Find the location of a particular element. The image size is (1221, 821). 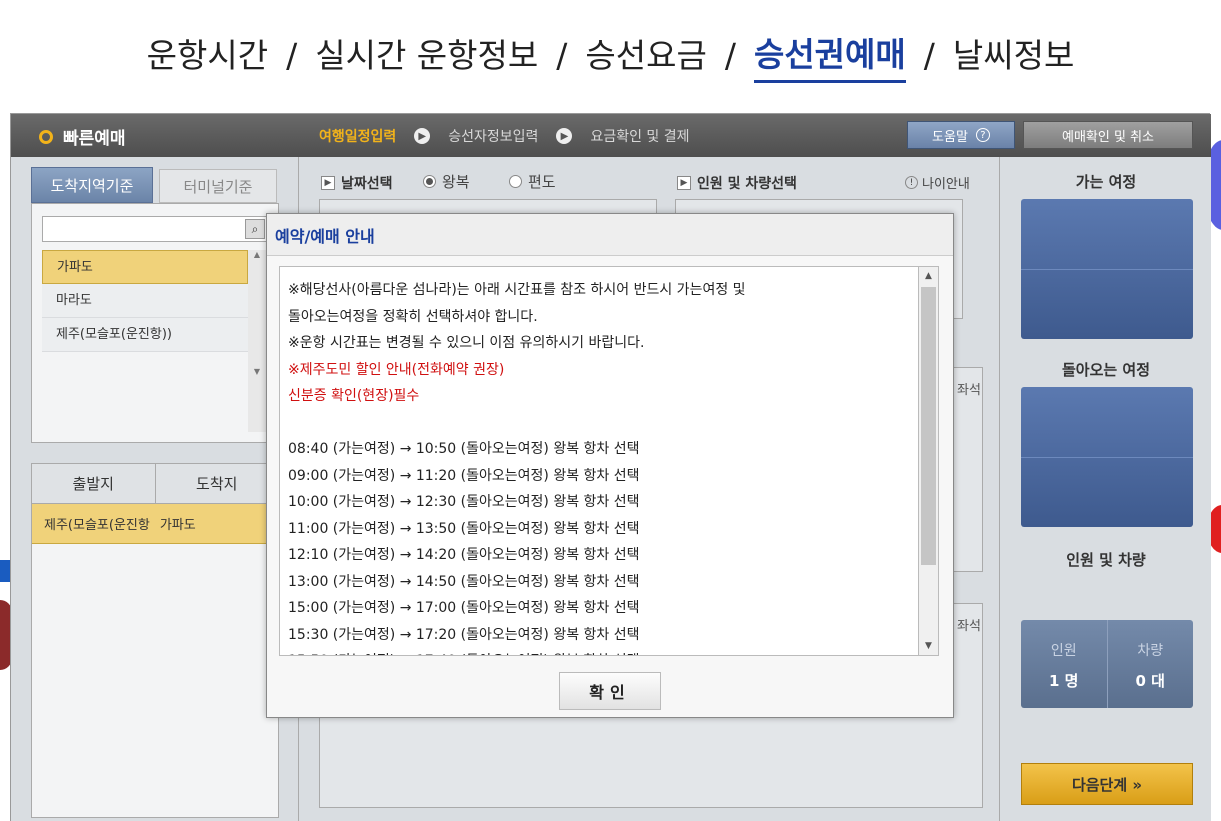

destination-box: ⌕ 가파도 마라도 제주(모슬포(운진항)) ▲ ▼ is located at coordinates (155, 323).